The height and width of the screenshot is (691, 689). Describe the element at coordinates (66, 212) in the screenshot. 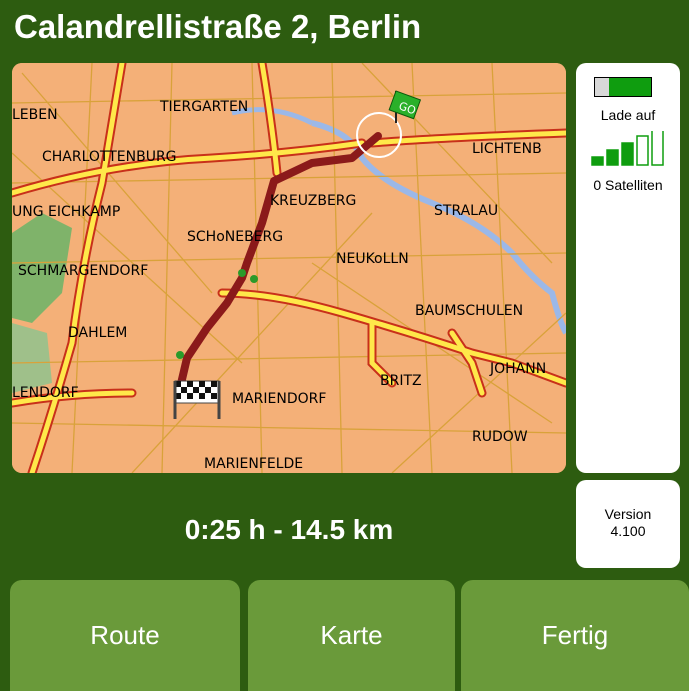

I see `map-label-eichkamp: UNG EICHKAMP` at that location.